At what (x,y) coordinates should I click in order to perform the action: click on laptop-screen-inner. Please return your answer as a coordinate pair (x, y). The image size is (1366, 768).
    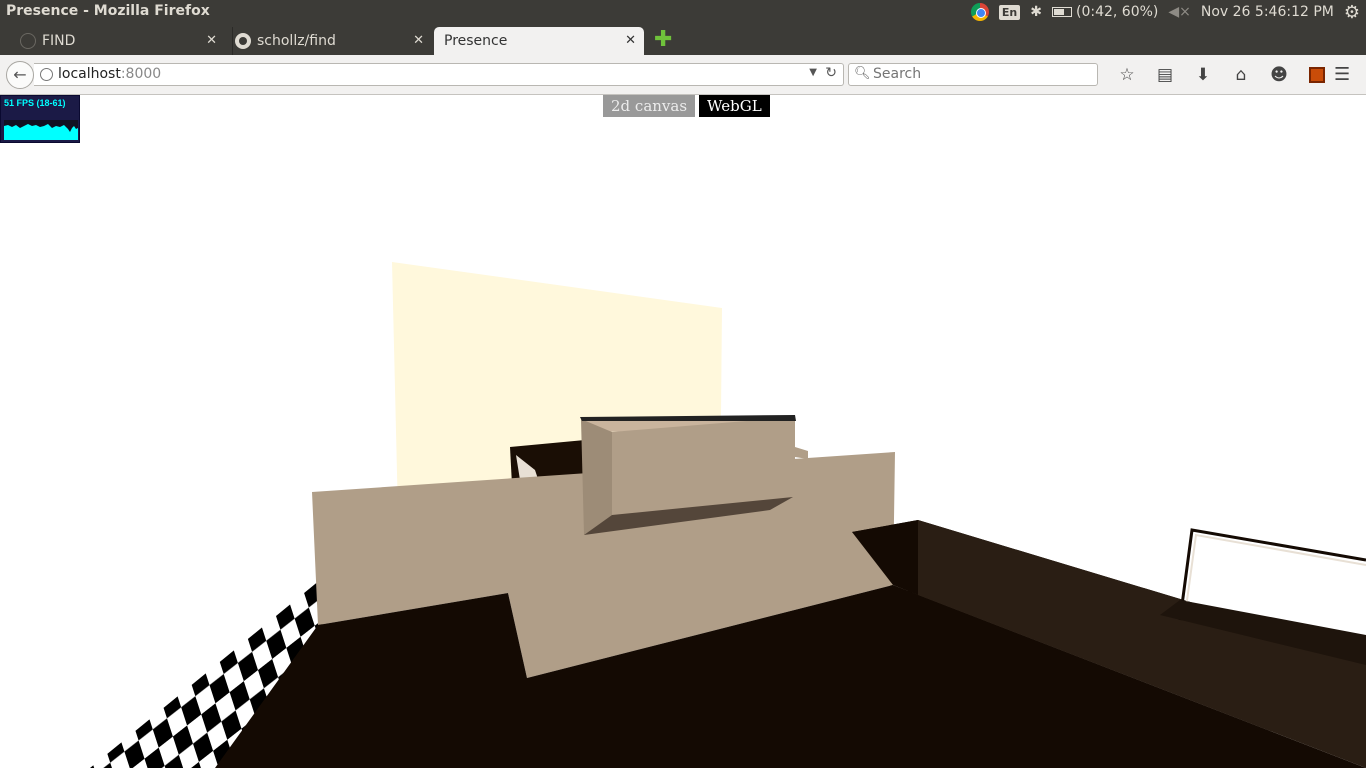
    Looking at the image, I should click on (1275, 574).